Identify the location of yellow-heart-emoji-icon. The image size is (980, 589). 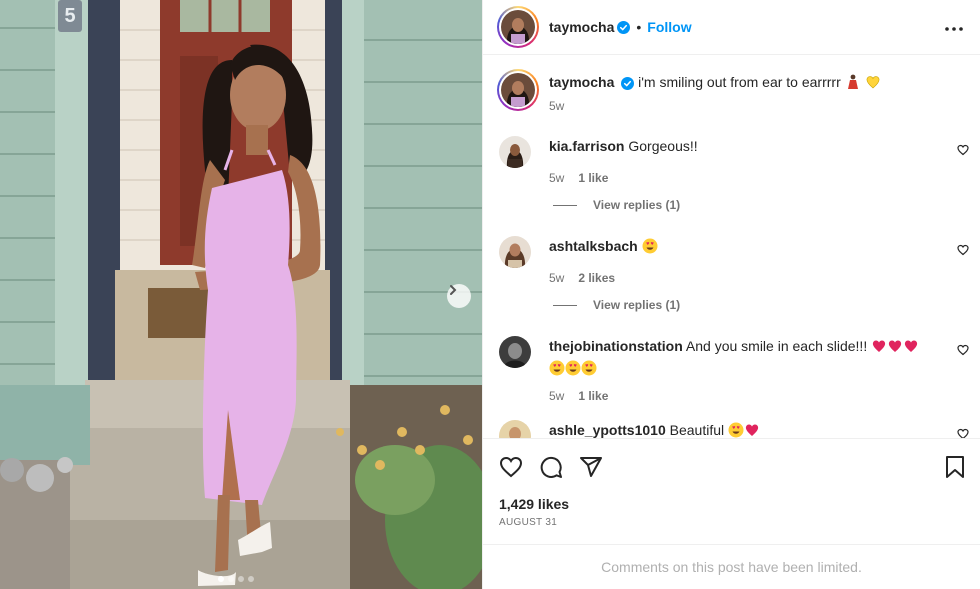
(872, 82).